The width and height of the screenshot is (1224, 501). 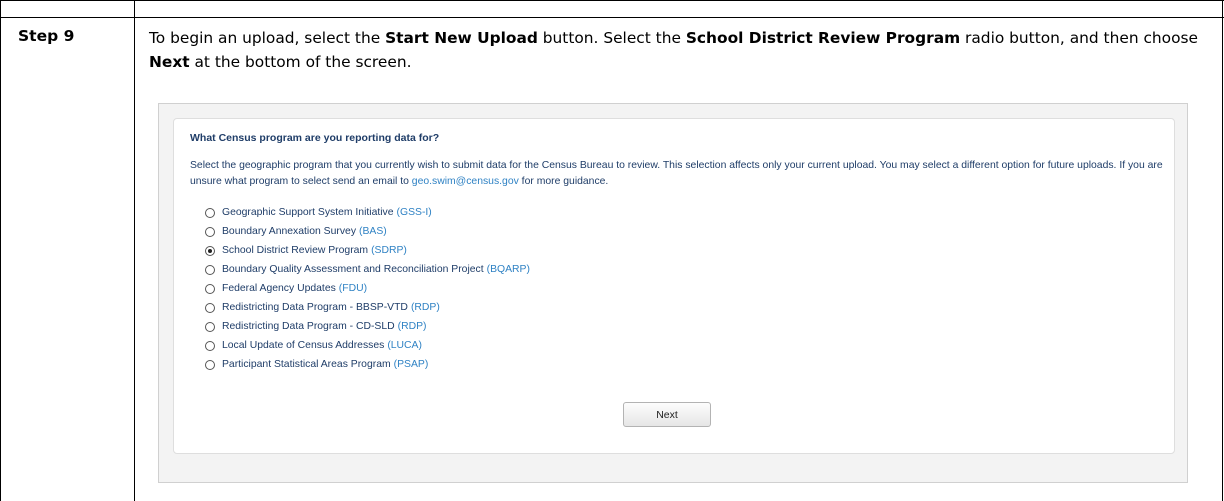 What do you see at coordinates (169, 62) in the screenshot?
I see `next-ref: Next` at bounding box center [169, 62].